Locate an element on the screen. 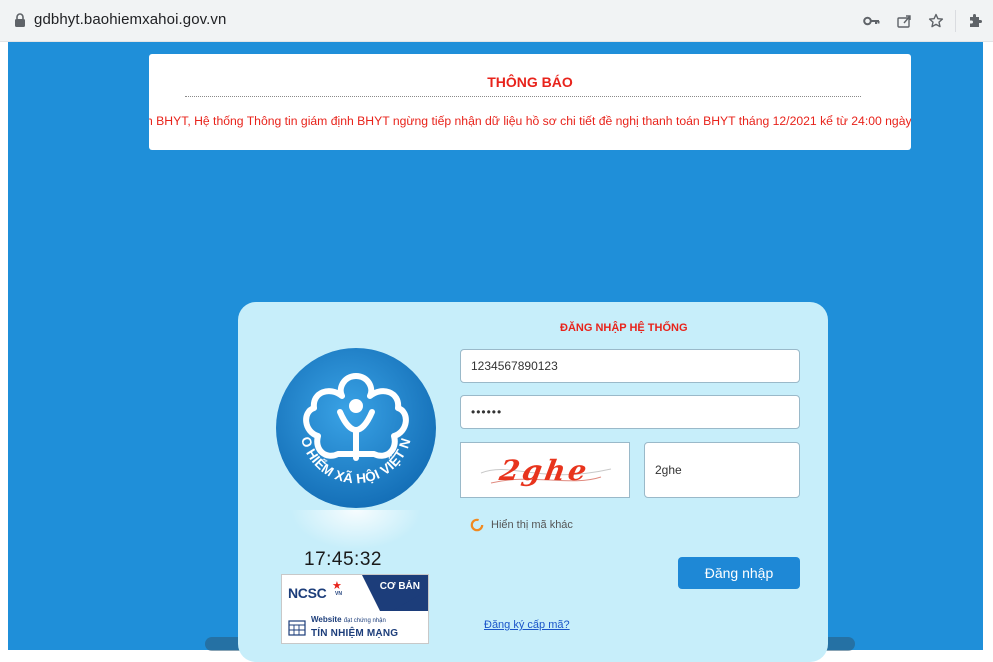 This screenshot has width=993, height=662. username-input is located at coordinates (630, 366).